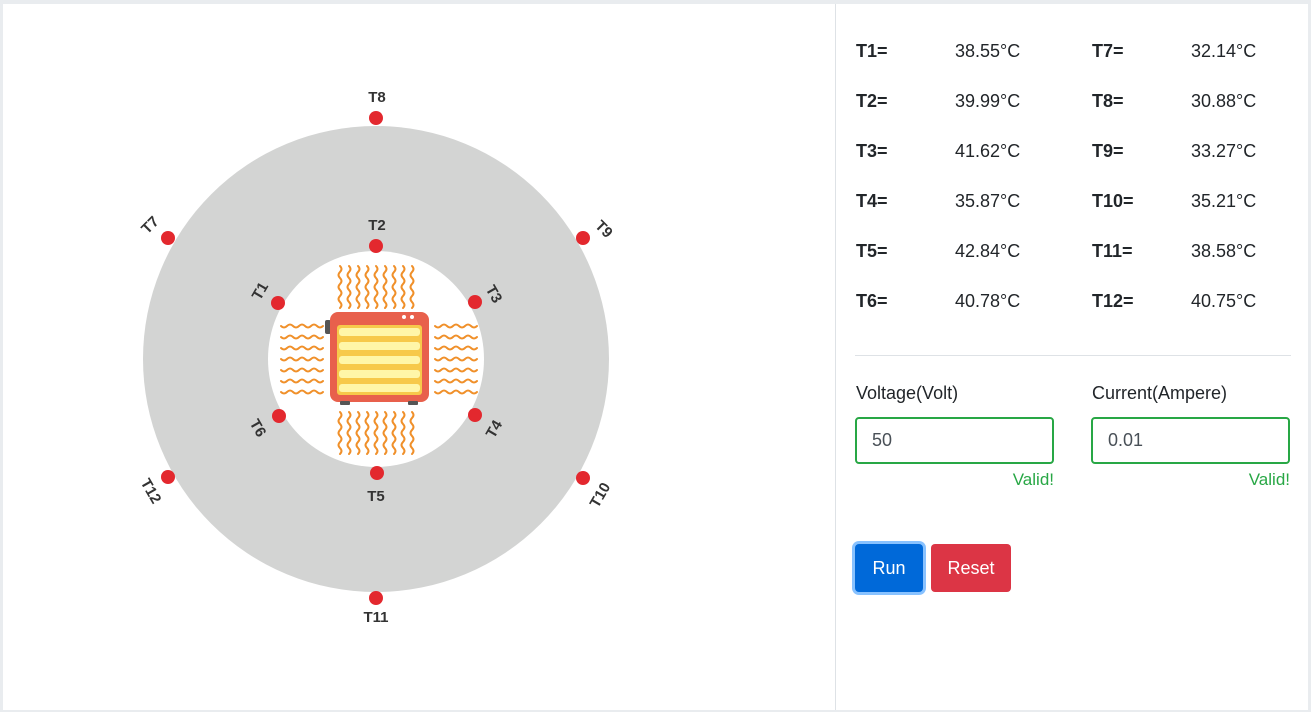 This screenshot has width=1311, height=712. Describe the element at coordinates (1224, 151) in the screenshot. I see `reading-value-t9: 33.27°C` at that location.